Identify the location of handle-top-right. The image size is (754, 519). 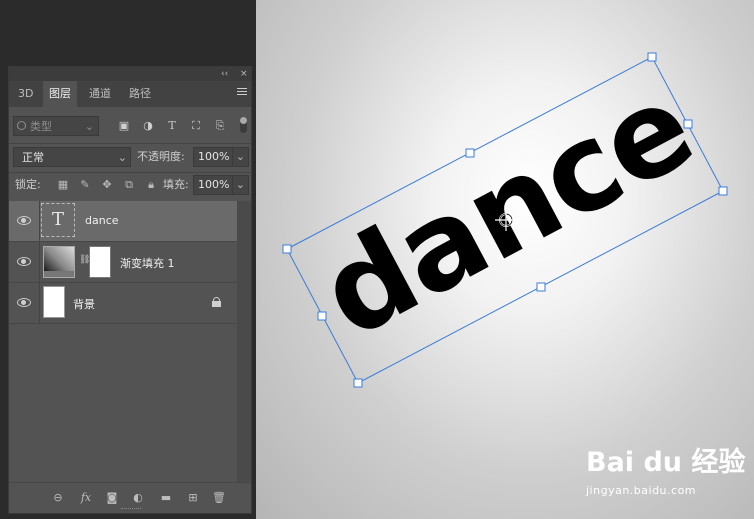
(652, 57).